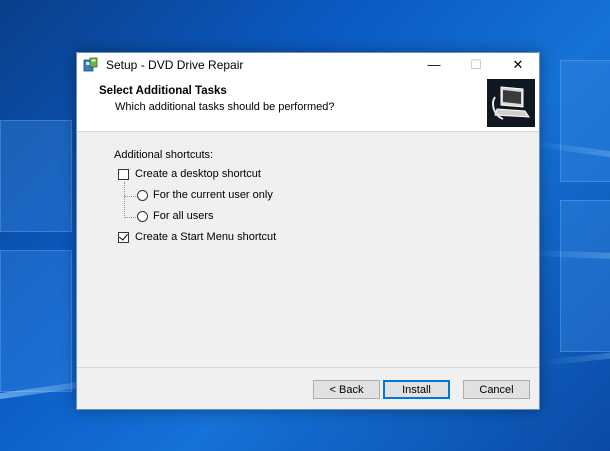 Image resolution: width=610 pixels, height=451 pixels. Describe the element at coordinates (434, 64) in the screenshot. I see `minimize-button: —` at that location.